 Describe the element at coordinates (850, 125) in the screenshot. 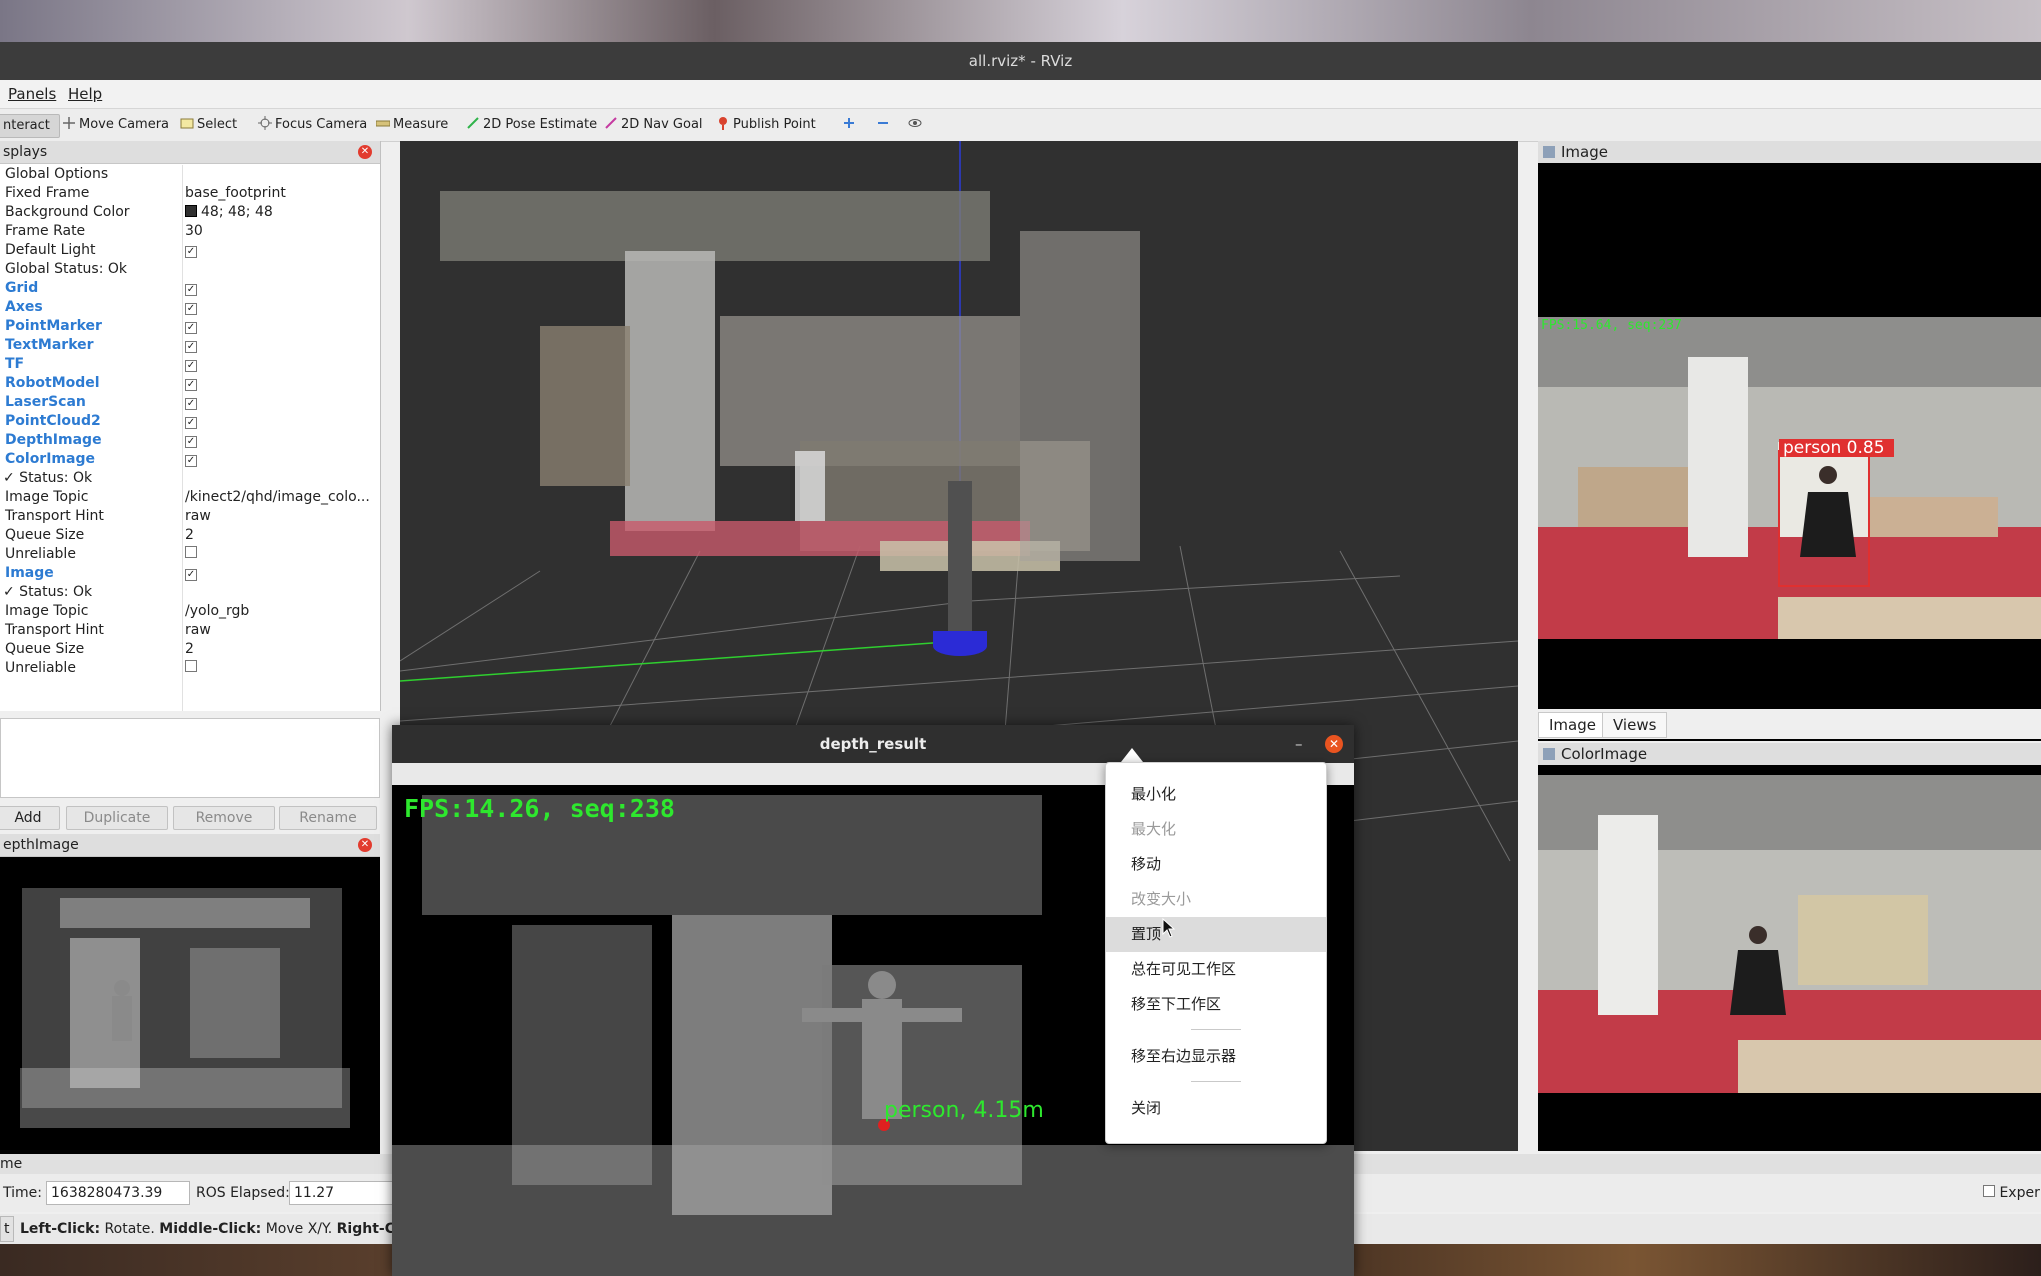

I see `add-tool-button` at that location.